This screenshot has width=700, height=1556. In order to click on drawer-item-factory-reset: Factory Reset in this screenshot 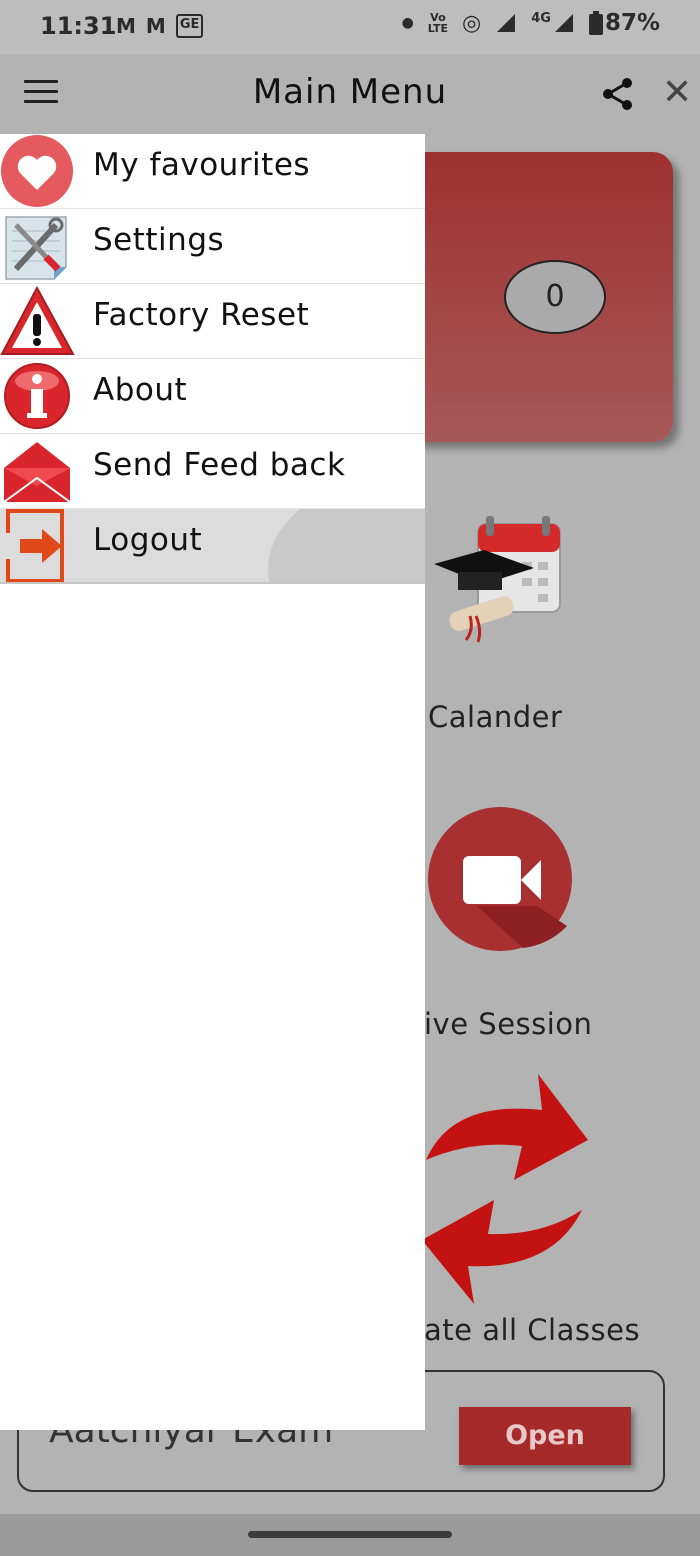, I will do `click(212, 321)`.